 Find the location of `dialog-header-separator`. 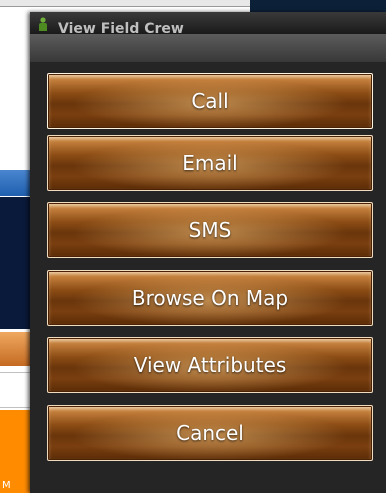

dialog-header-separator is located at coordinates (208, 48).